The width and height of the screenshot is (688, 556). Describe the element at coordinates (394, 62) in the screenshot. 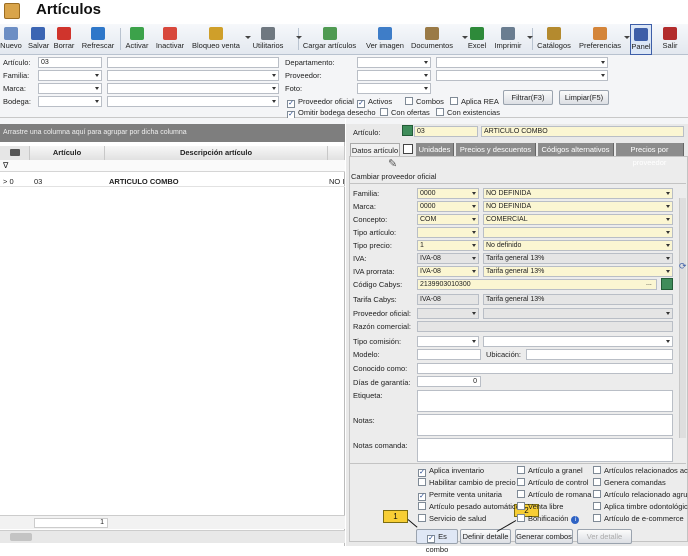

I see `departamento-filter-select` at that location.